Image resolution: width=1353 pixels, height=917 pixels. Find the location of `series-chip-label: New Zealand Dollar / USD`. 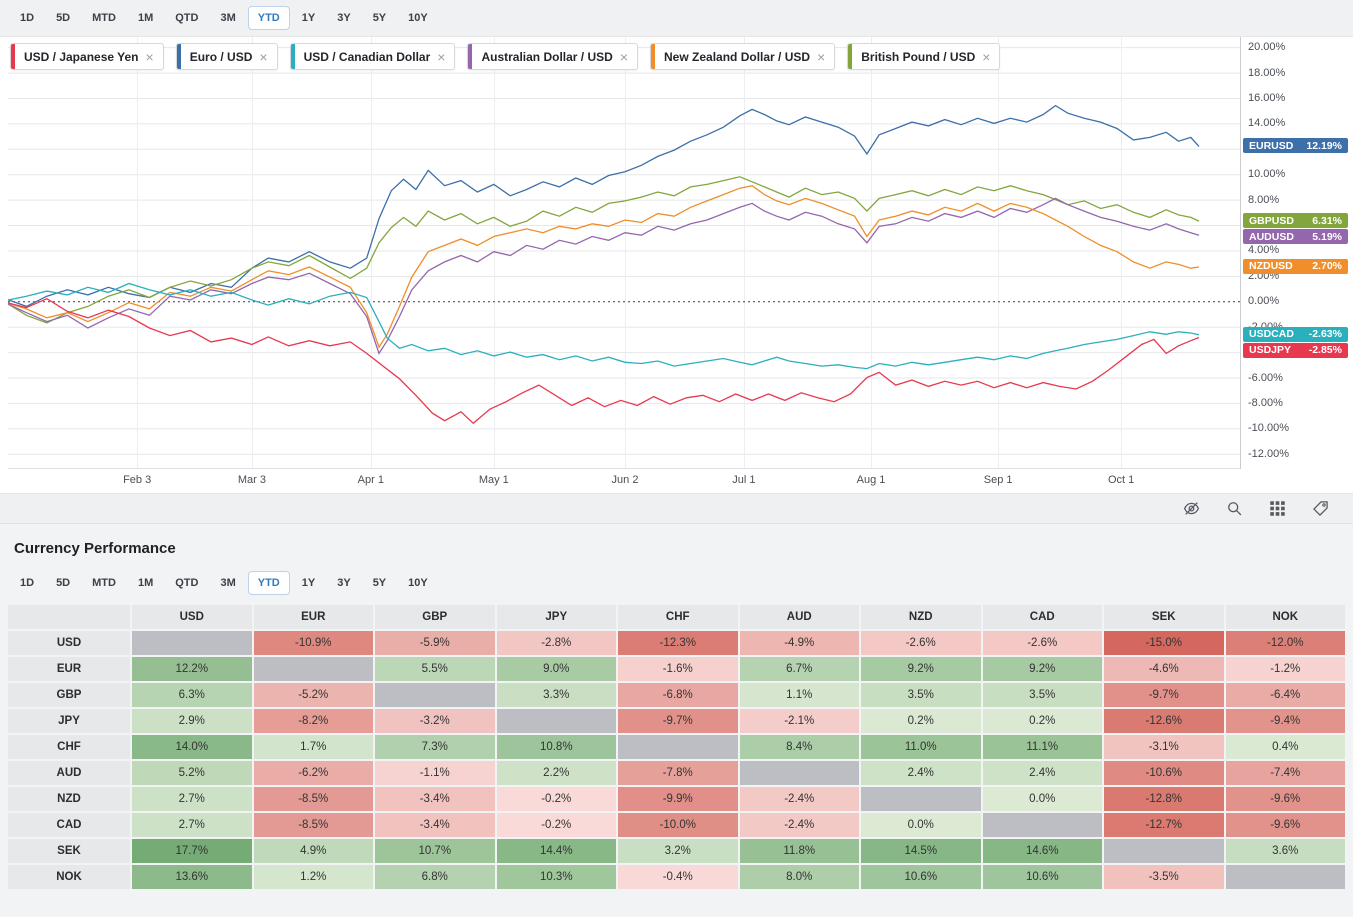

series-chip-label: New Zealand Dollar / USD is located at coordinates (737, 56).